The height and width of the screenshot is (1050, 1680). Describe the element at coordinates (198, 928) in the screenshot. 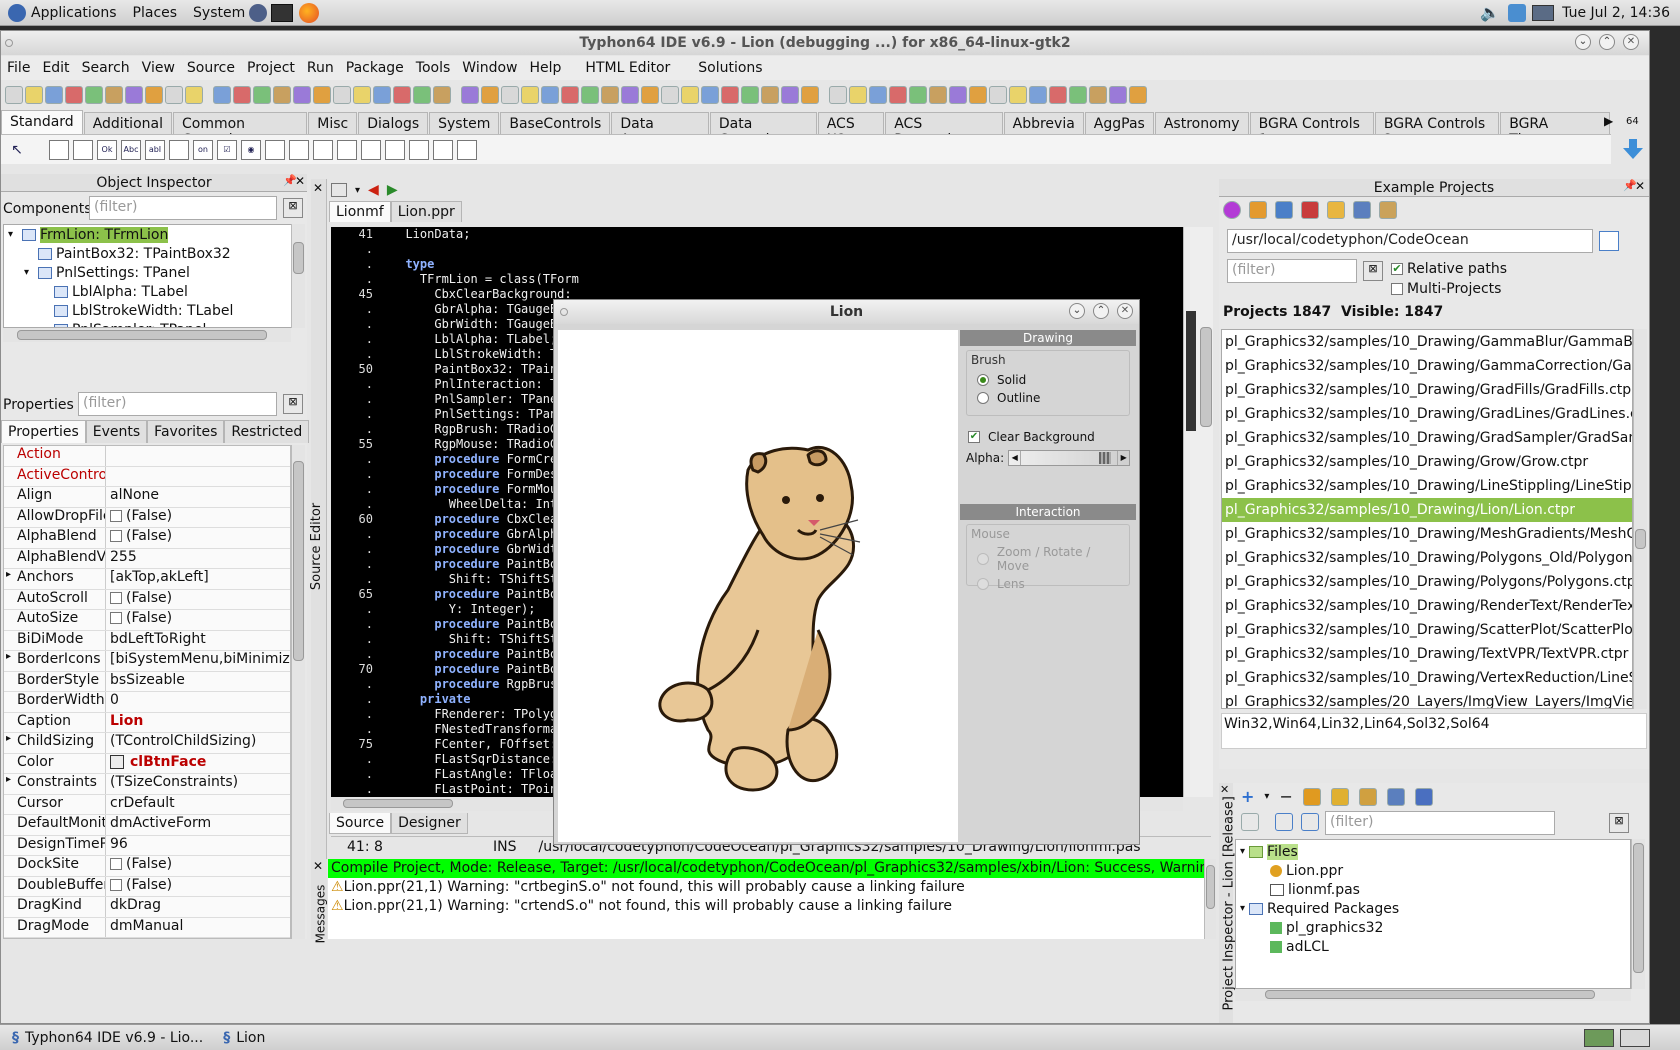

I see `property-value: dmManual` at that location.